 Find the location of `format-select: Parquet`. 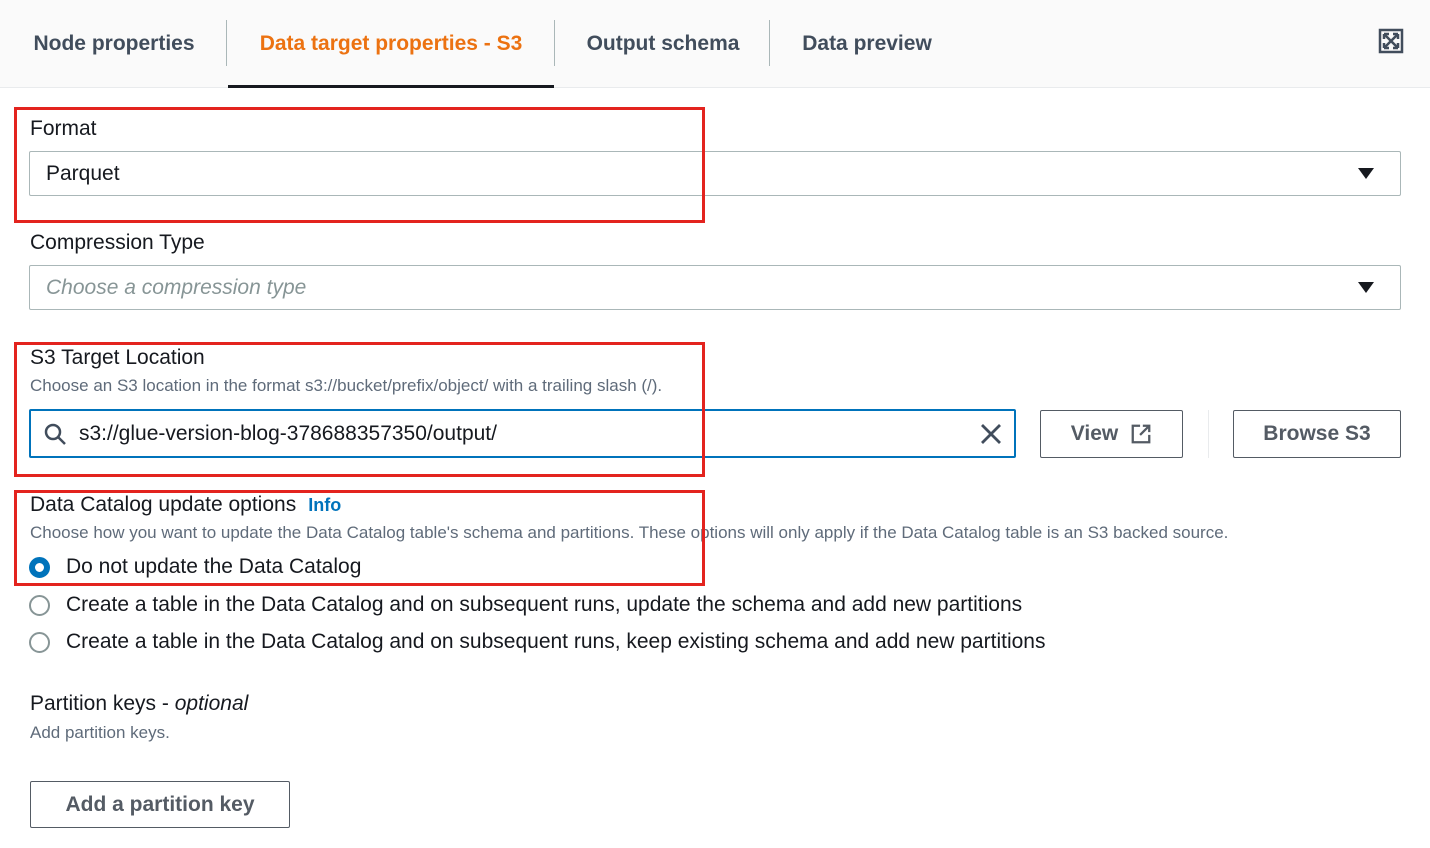

format-select: Parquet is located at coordinates (715, 173).